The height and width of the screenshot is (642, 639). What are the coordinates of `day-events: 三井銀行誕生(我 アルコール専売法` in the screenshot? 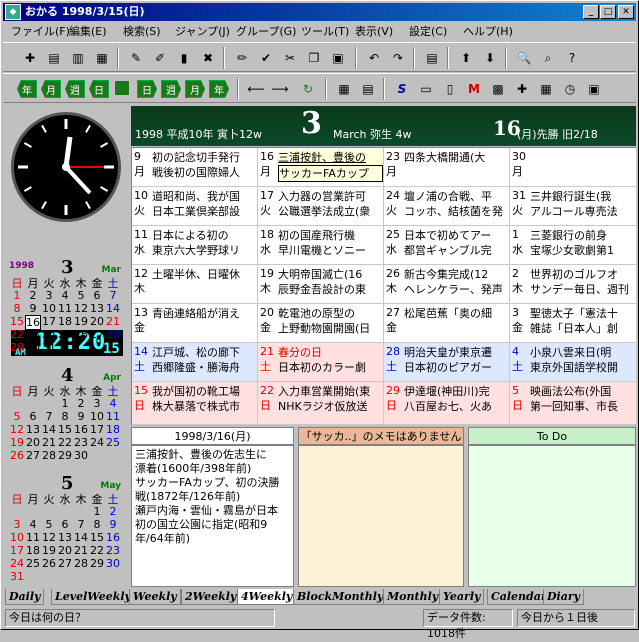 It's located at (583, 204).